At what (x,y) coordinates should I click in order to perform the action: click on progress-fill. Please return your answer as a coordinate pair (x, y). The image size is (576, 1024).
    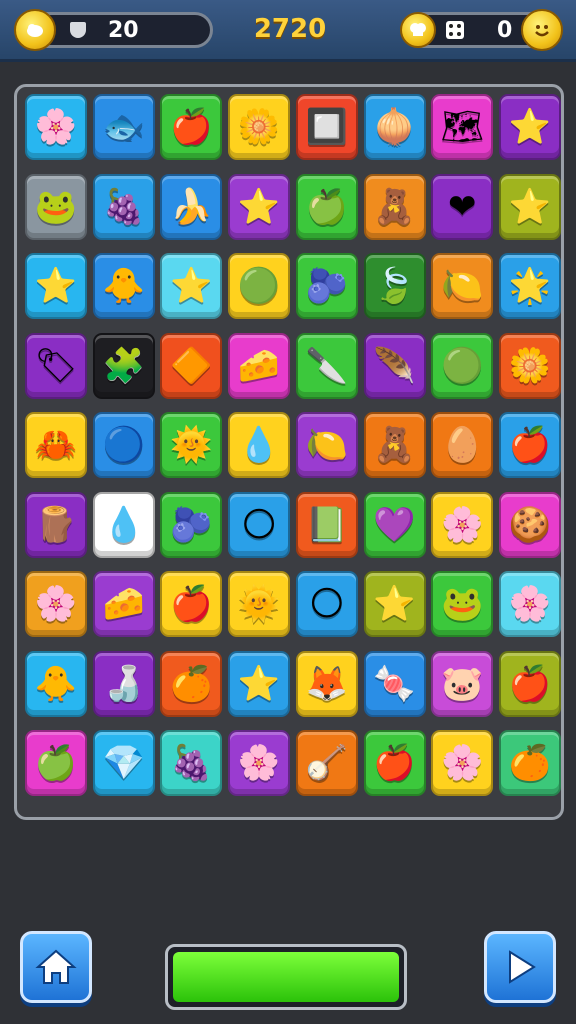
    Looking at the image, I should click on (286, 977).